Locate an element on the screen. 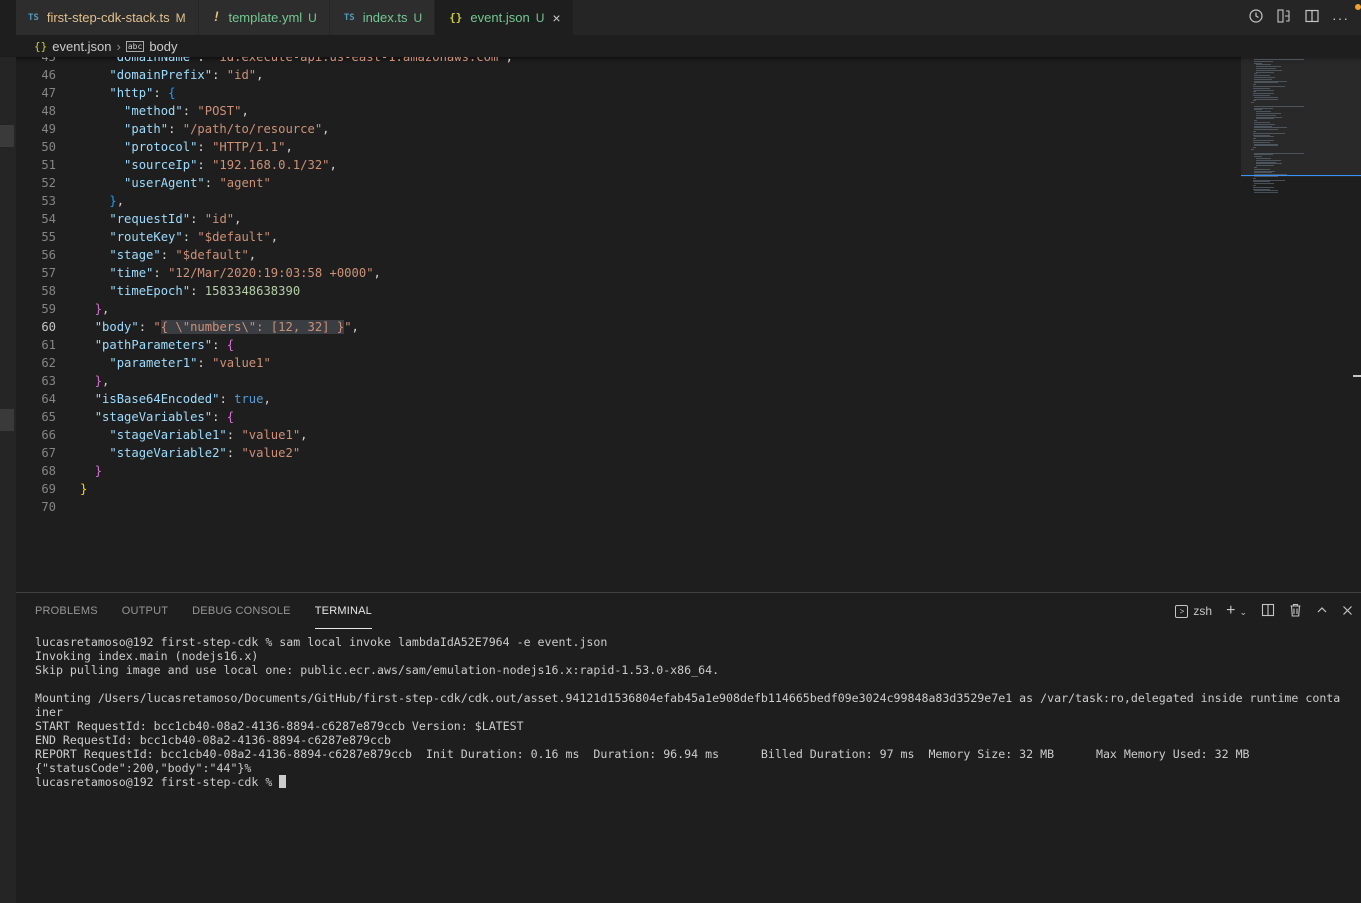 This screenshot has width=1361, height=903. code-token: "$default" is located at coordinates (234, 237).